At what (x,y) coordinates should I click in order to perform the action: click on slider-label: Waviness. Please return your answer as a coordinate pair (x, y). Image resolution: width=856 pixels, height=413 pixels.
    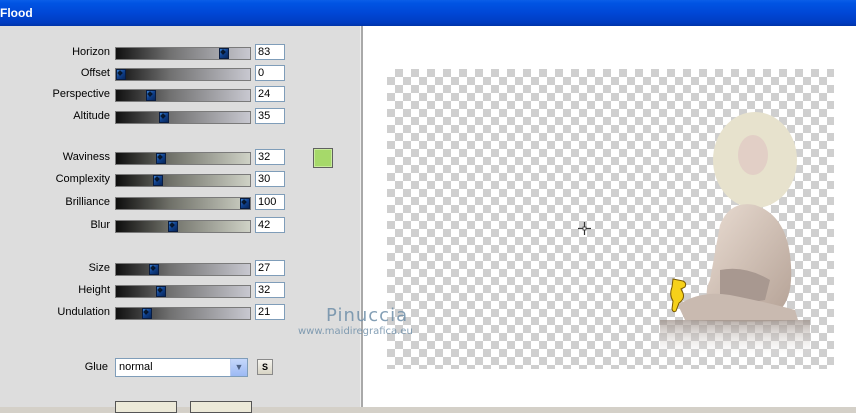
    Looking at the image, I should click on (86, 157).